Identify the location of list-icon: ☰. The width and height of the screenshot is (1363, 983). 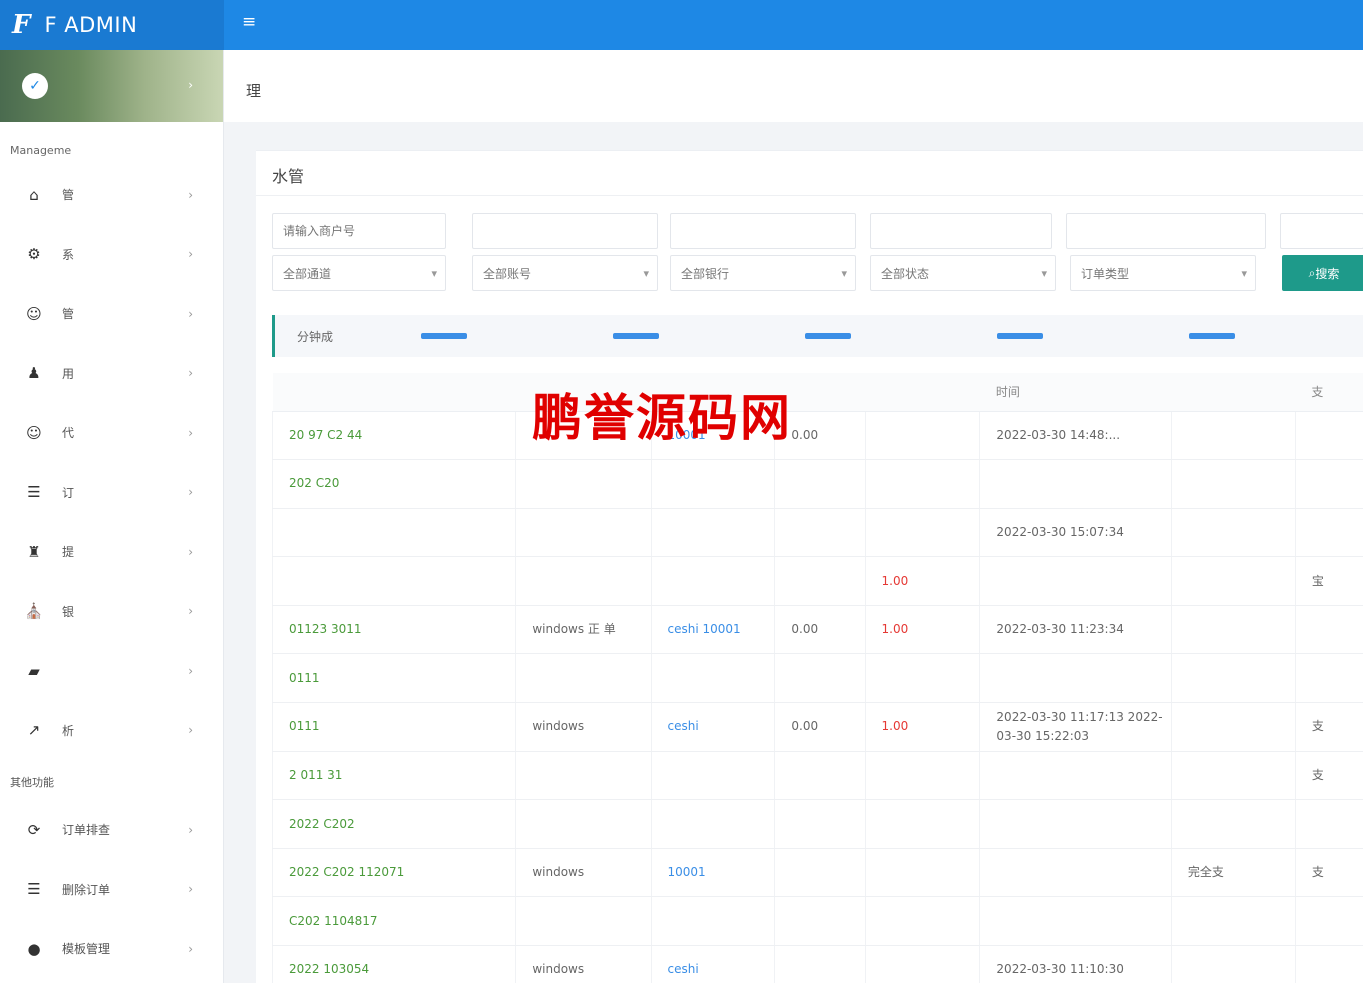
(34, 492).